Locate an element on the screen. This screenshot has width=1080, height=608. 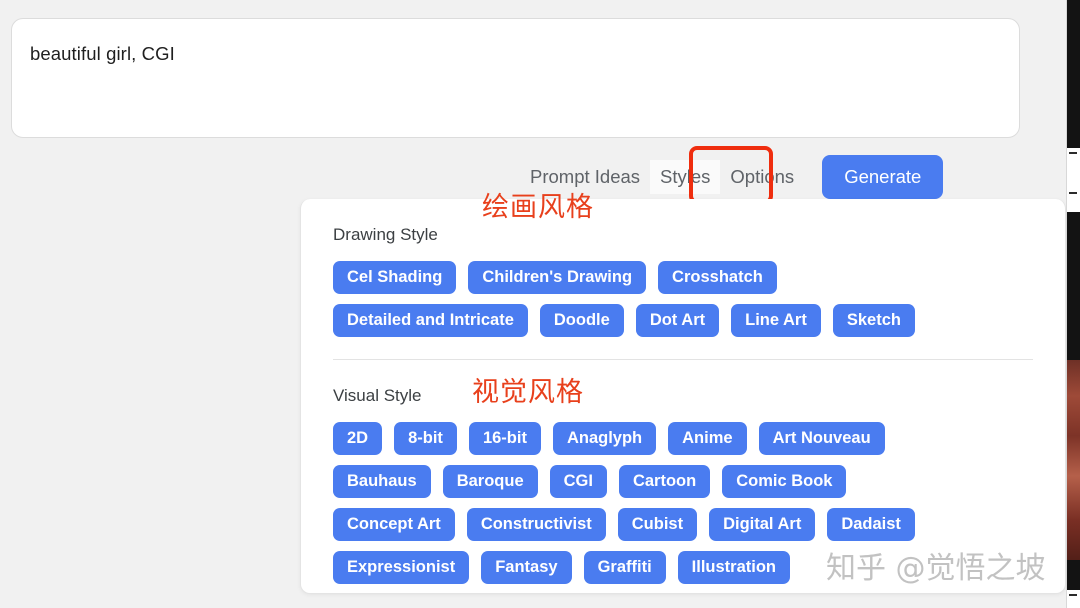
style-chip: Art Nouveau is located at coordinates (821, 438).